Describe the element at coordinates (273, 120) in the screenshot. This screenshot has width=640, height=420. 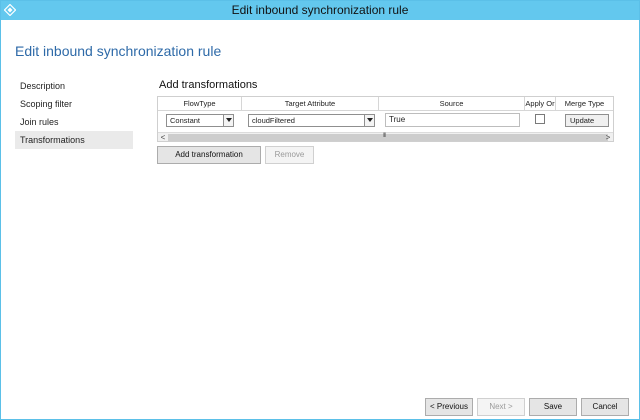
I see `target-attribute-value: cloudFiltered` at that location.